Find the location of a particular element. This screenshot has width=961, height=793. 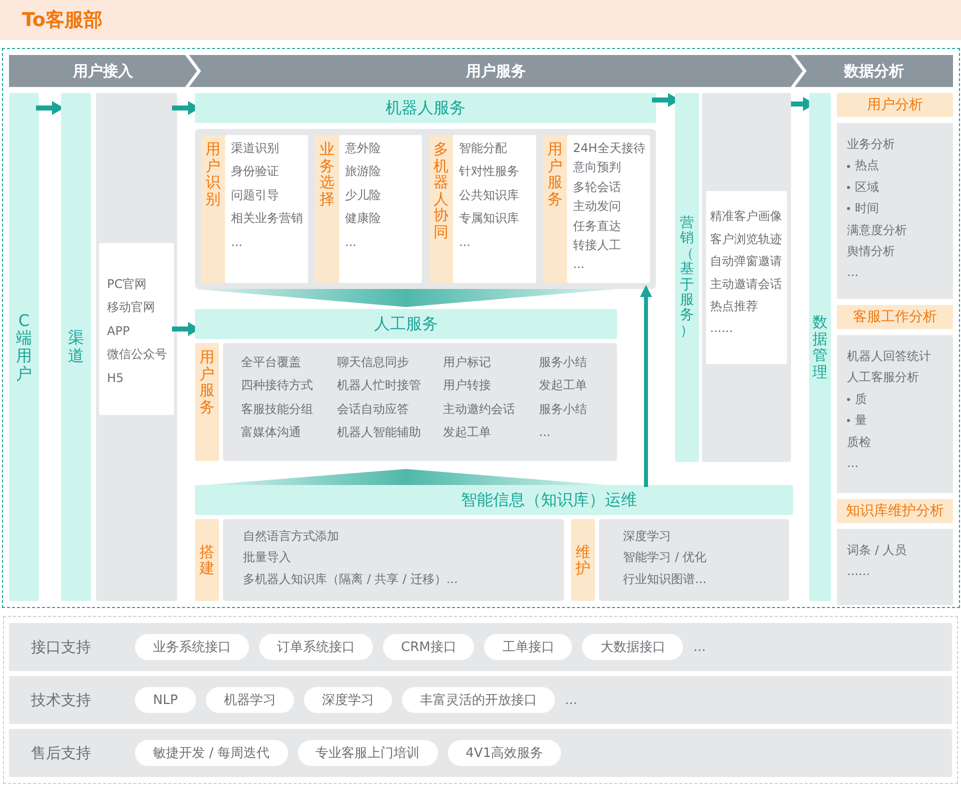

group-label: 维护 is located at coordinates (583, 560).